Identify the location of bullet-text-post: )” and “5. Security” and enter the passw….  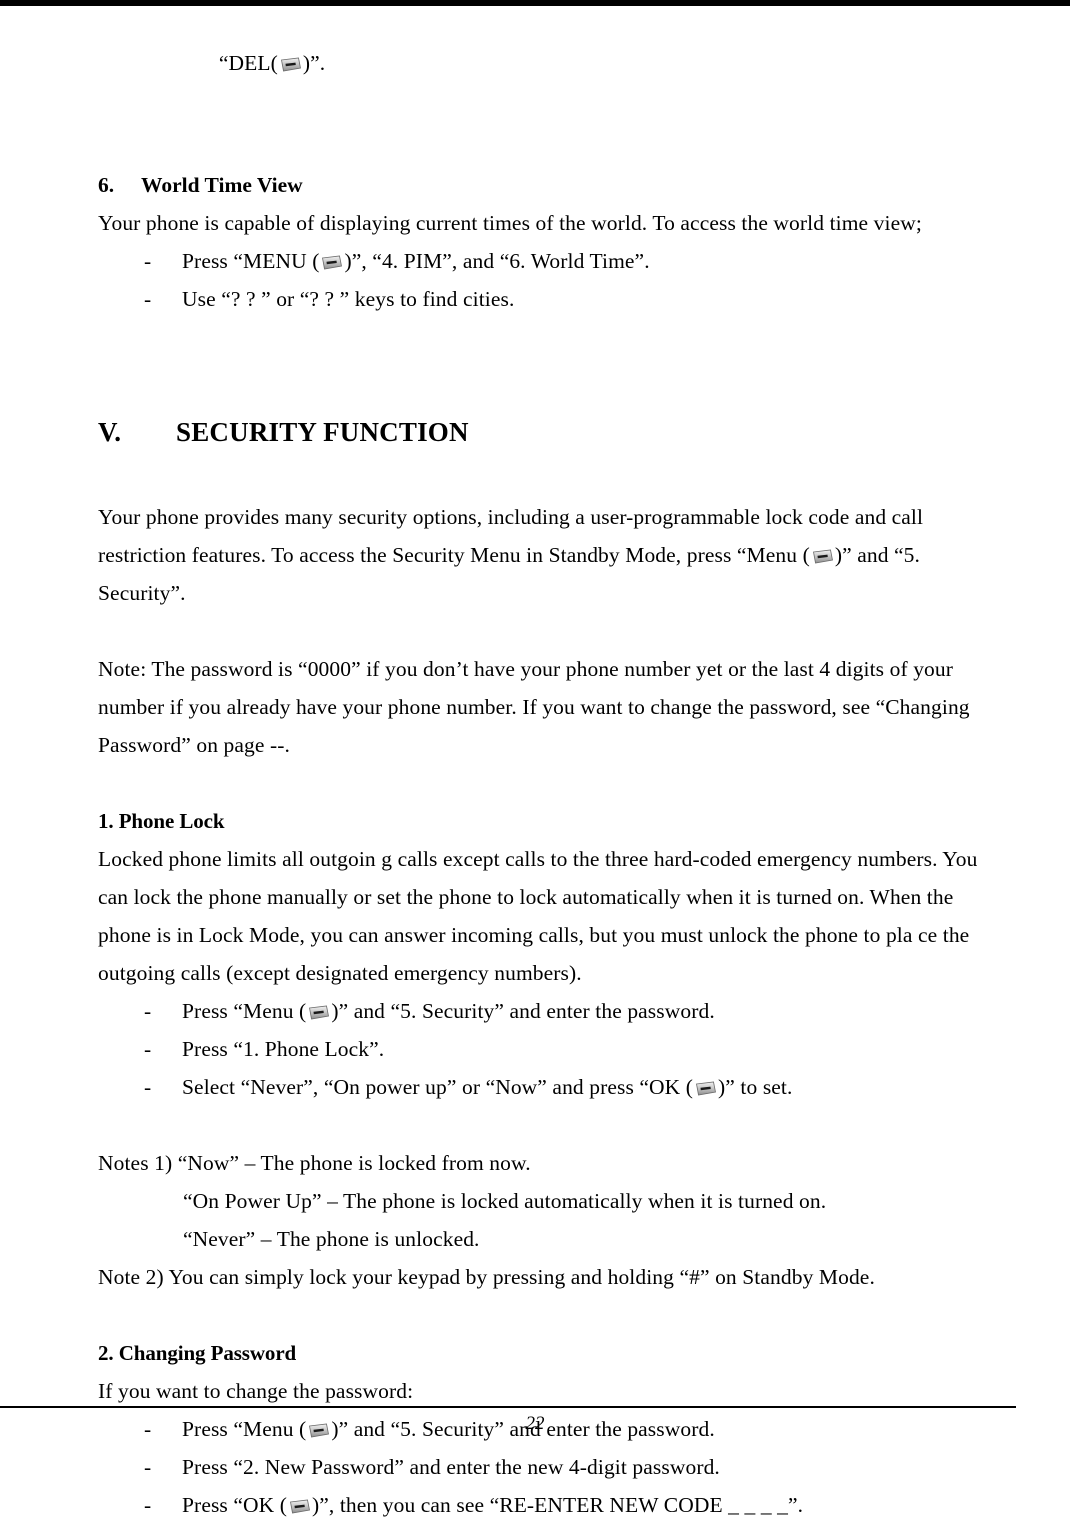
(523, 1011).